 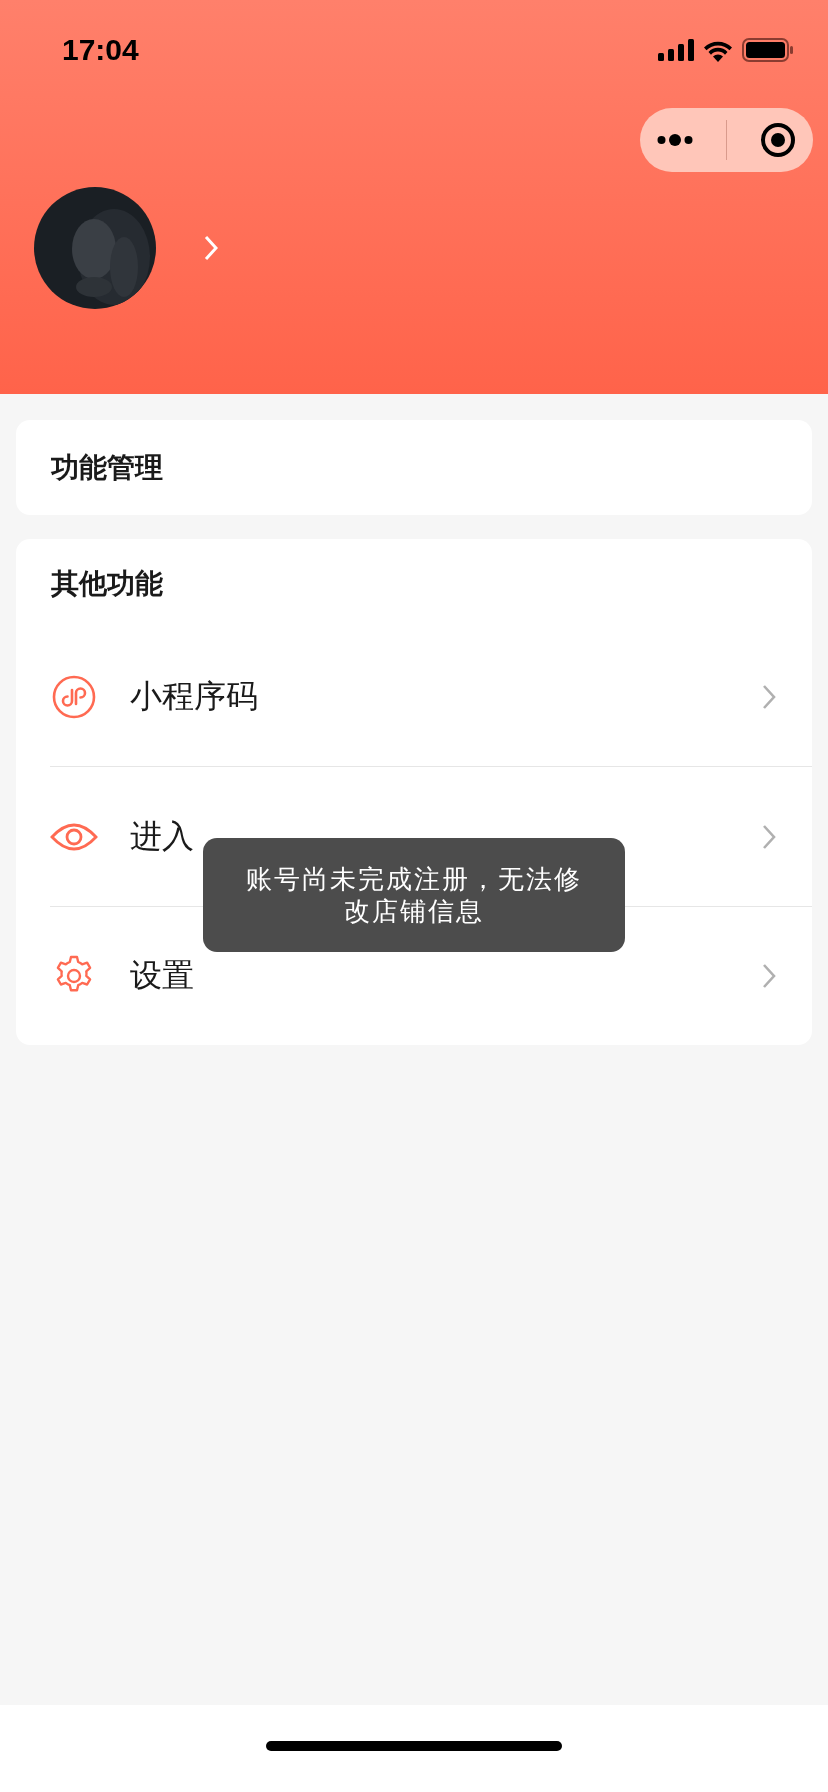 I want to click on eye-icon, so click(x=74, y=836).